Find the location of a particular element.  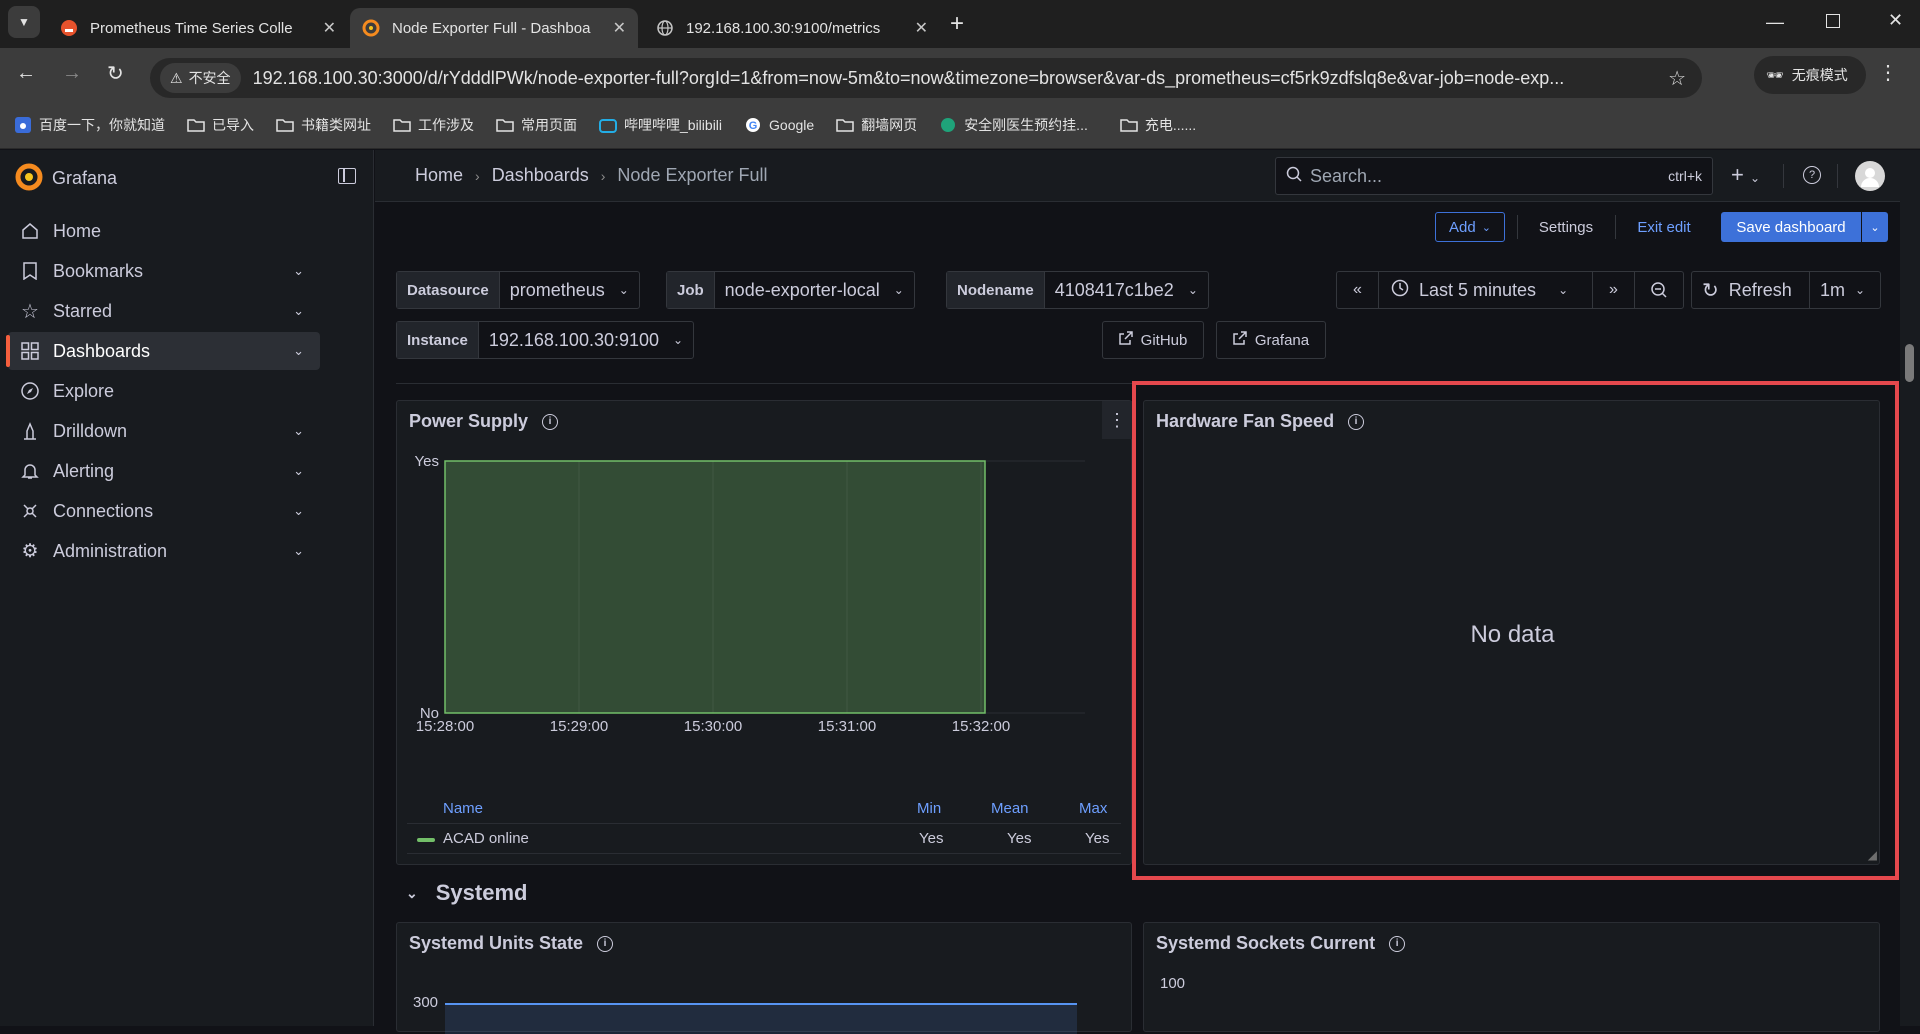

var-datasource: Datasource prometheus ⌄ is located at coordinates (518, 290).